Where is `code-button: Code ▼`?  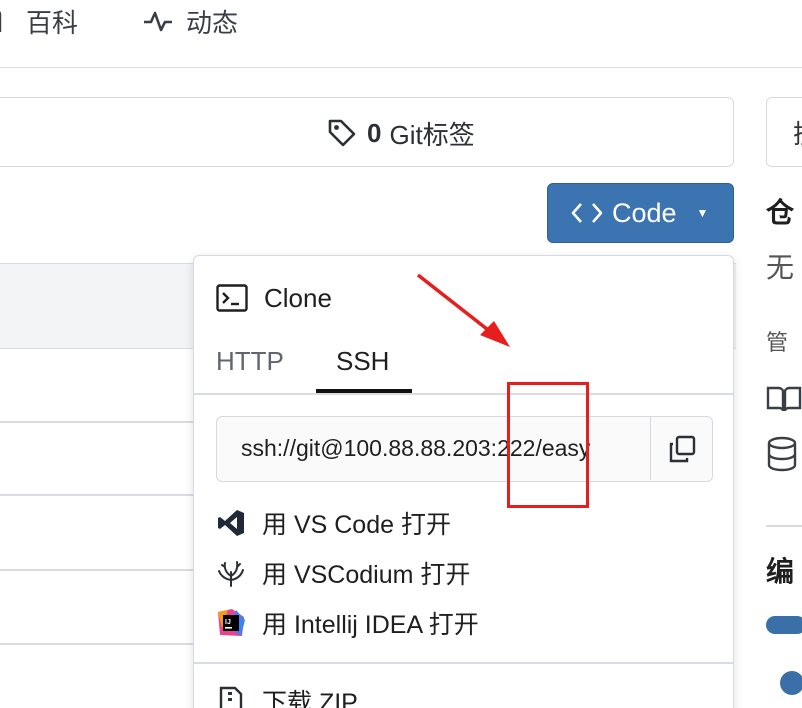
code-button: Code ▼ is located at coordinates (640, 213).